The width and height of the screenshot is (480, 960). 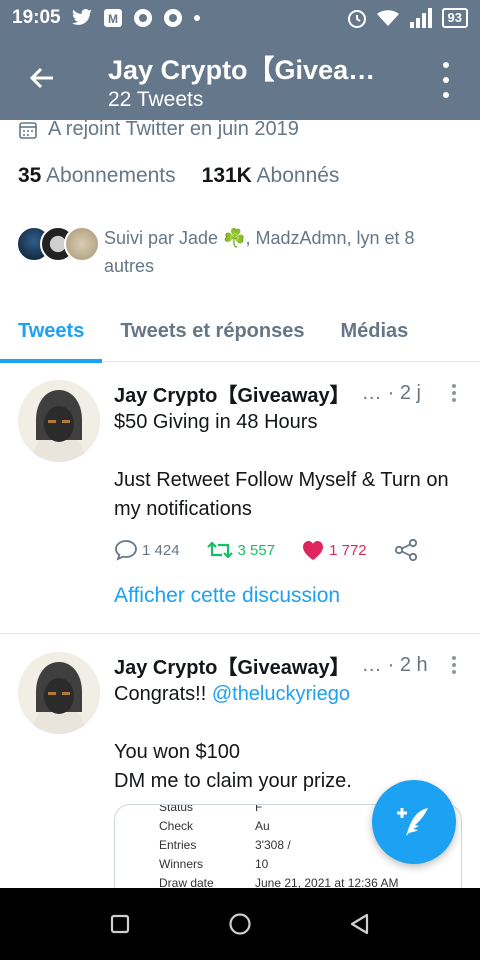 I want to click on joined-date: A rejoint Twitter en juin 2019, so click(x=158, y=129).